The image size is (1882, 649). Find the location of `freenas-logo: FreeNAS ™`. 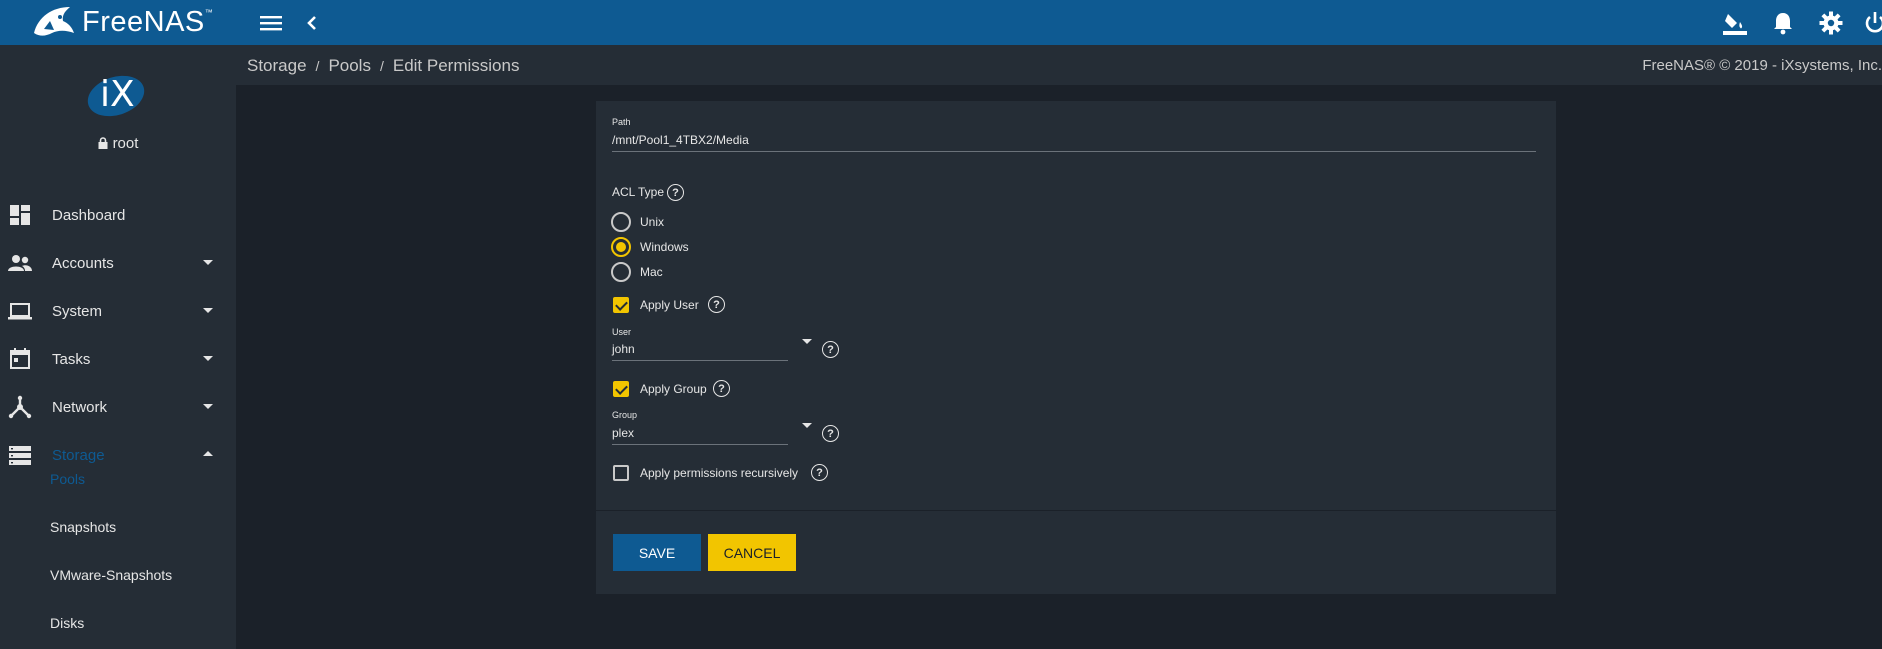

freenas-logo: FreeNAS ™ is located at coordinates (121, 22).